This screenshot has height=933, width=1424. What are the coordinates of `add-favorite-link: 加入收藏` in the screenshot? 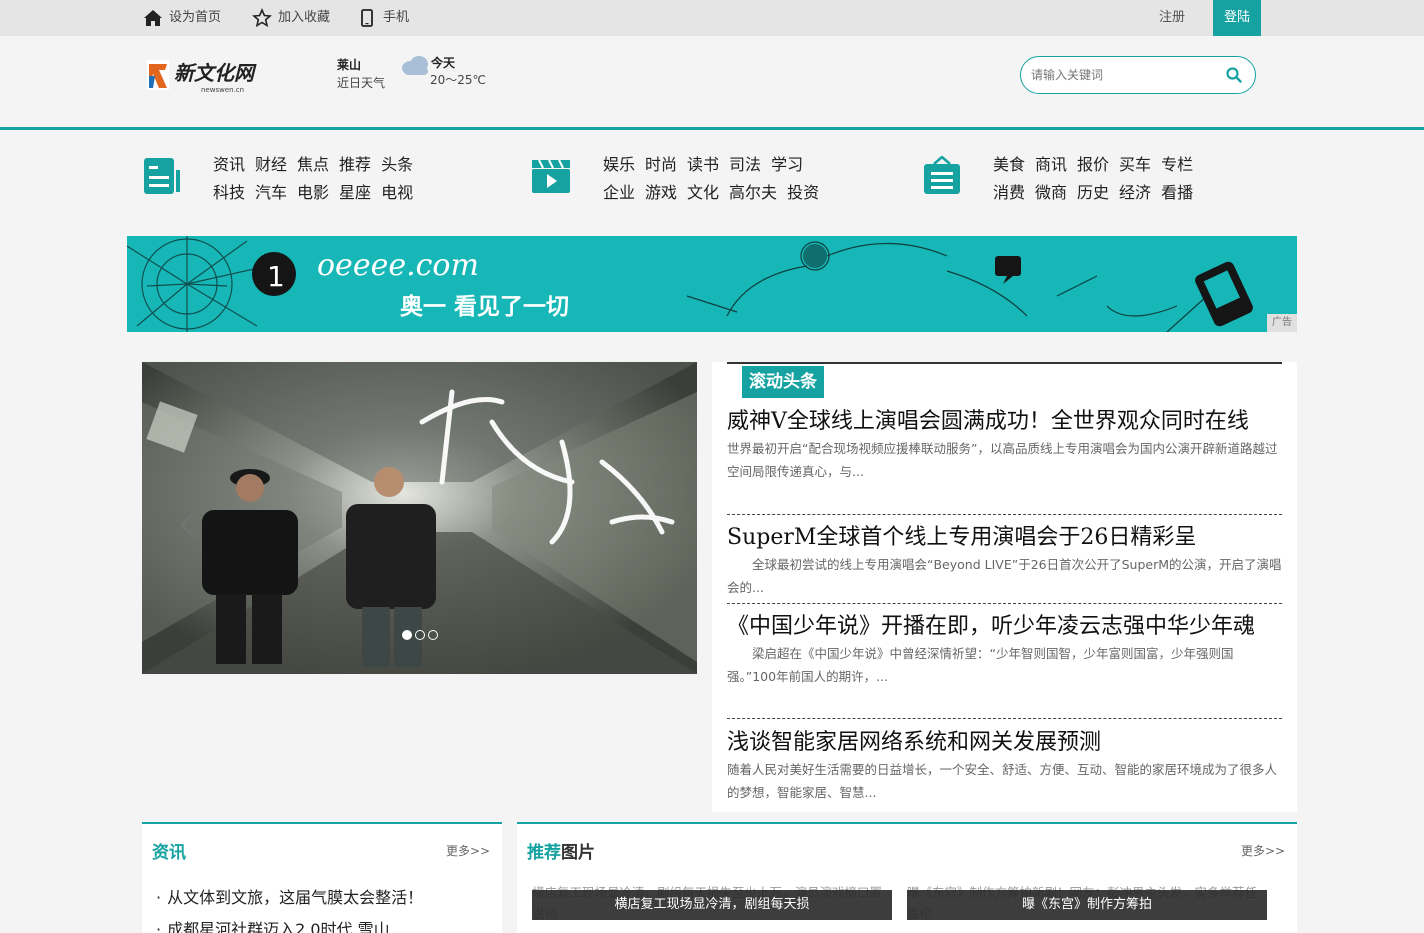 It's located at (291, 18).